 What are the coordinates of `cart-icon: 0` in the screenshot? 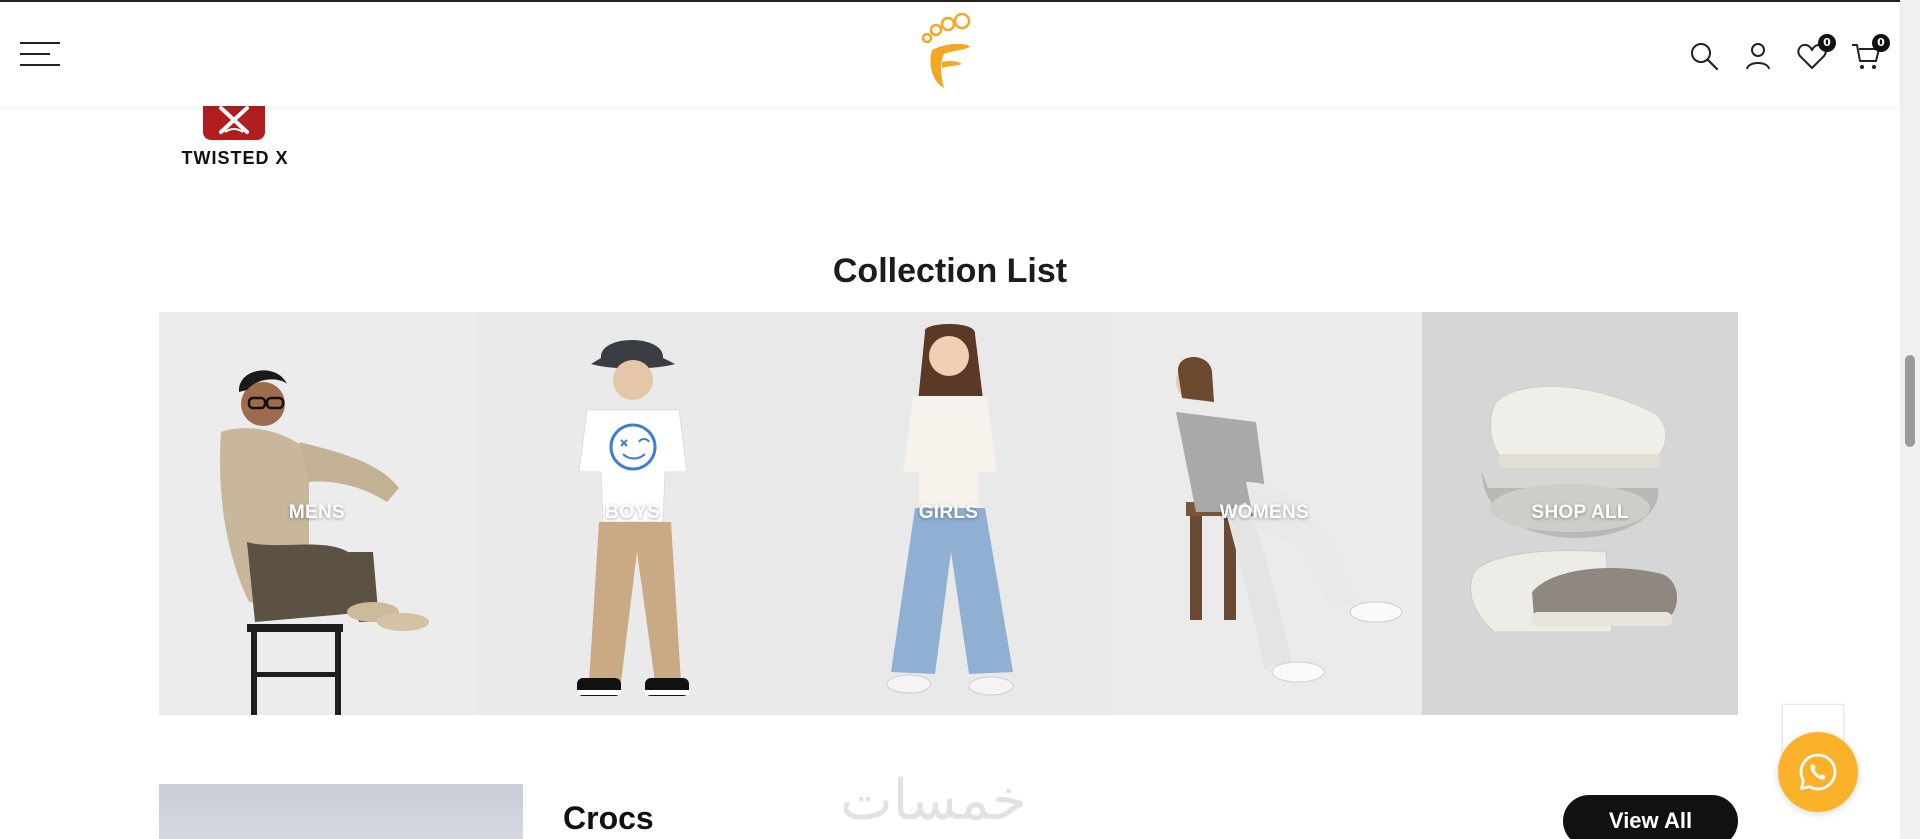 It's located at (1870, 53).